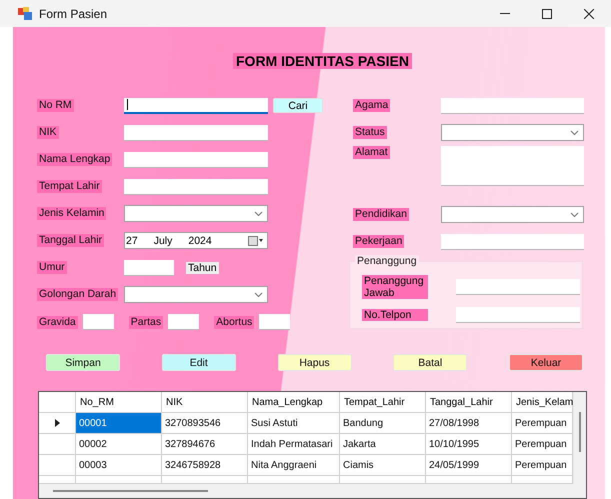 Image resolution: width=611 pixels, height=499 pixels. What do you see at coordinates (55, 105) in the screenshot?
I see `field-label: No RM` at bounding box center [55, 105].